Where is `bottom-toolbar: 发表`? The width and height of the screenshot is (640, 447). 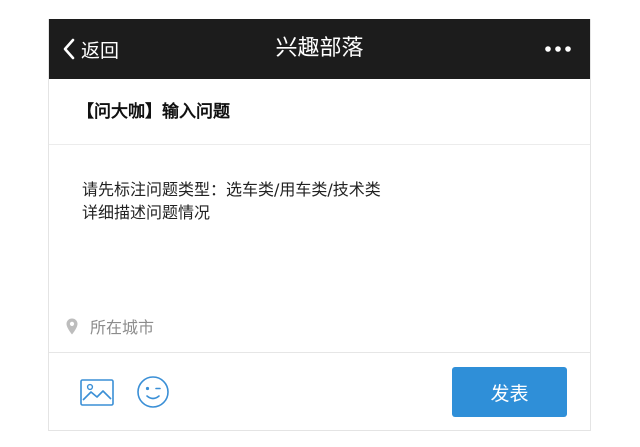
bottom-toolbar: 发表 is located at coordinates (319, 391).